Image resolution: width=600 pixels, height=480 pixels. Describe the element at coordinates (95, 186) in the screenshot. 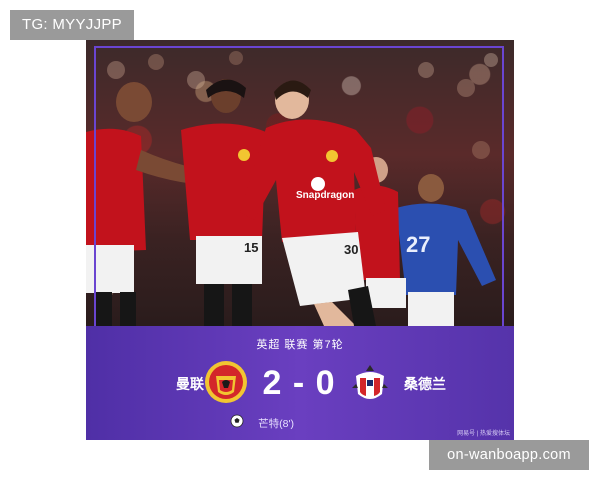

I see `frame-left` at that location.